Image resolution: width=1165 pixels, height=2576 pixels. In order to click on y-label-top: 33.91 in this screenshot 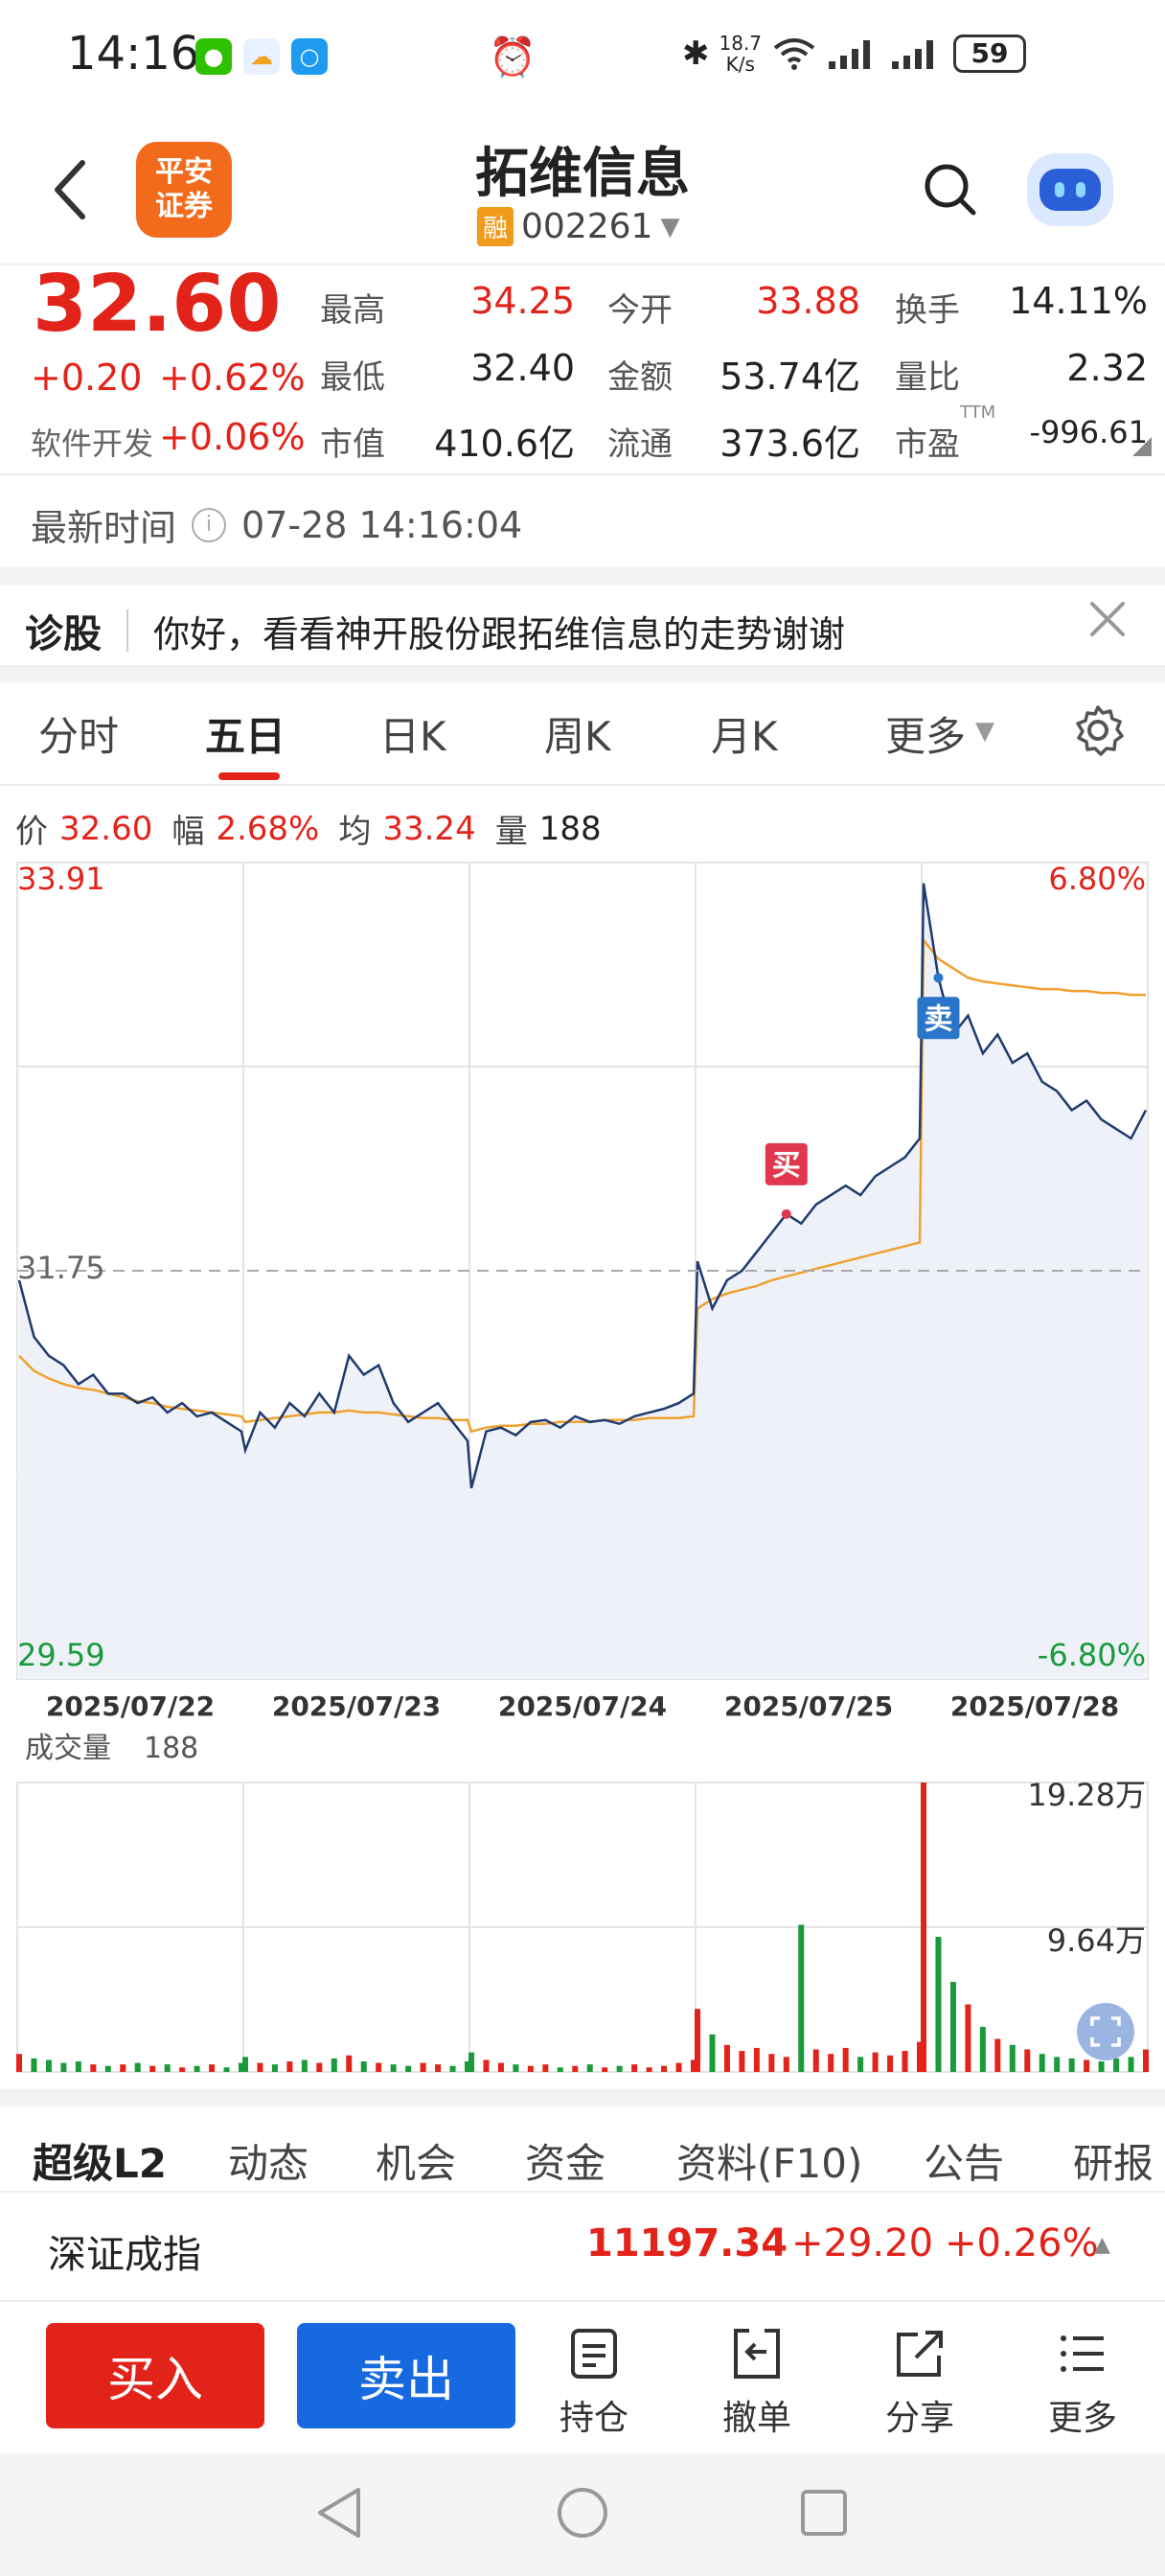, I will do `click(61, 879)`.